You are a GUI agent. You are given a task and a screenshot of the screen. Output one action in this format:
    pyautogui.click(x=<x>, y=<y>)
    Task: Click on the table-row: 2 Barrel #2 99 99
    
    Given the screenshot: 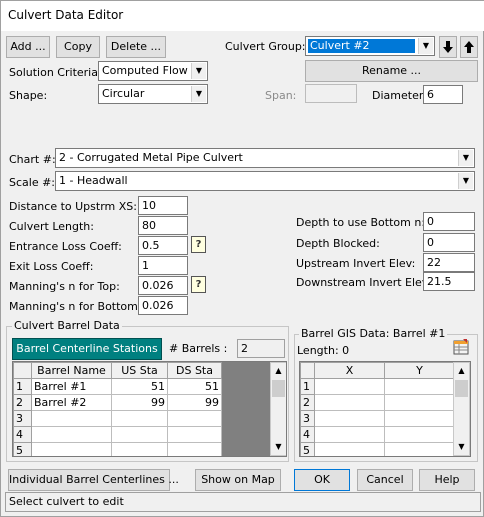 What is the action you would take?
    pyautogui.click(x=117, y=402)
    